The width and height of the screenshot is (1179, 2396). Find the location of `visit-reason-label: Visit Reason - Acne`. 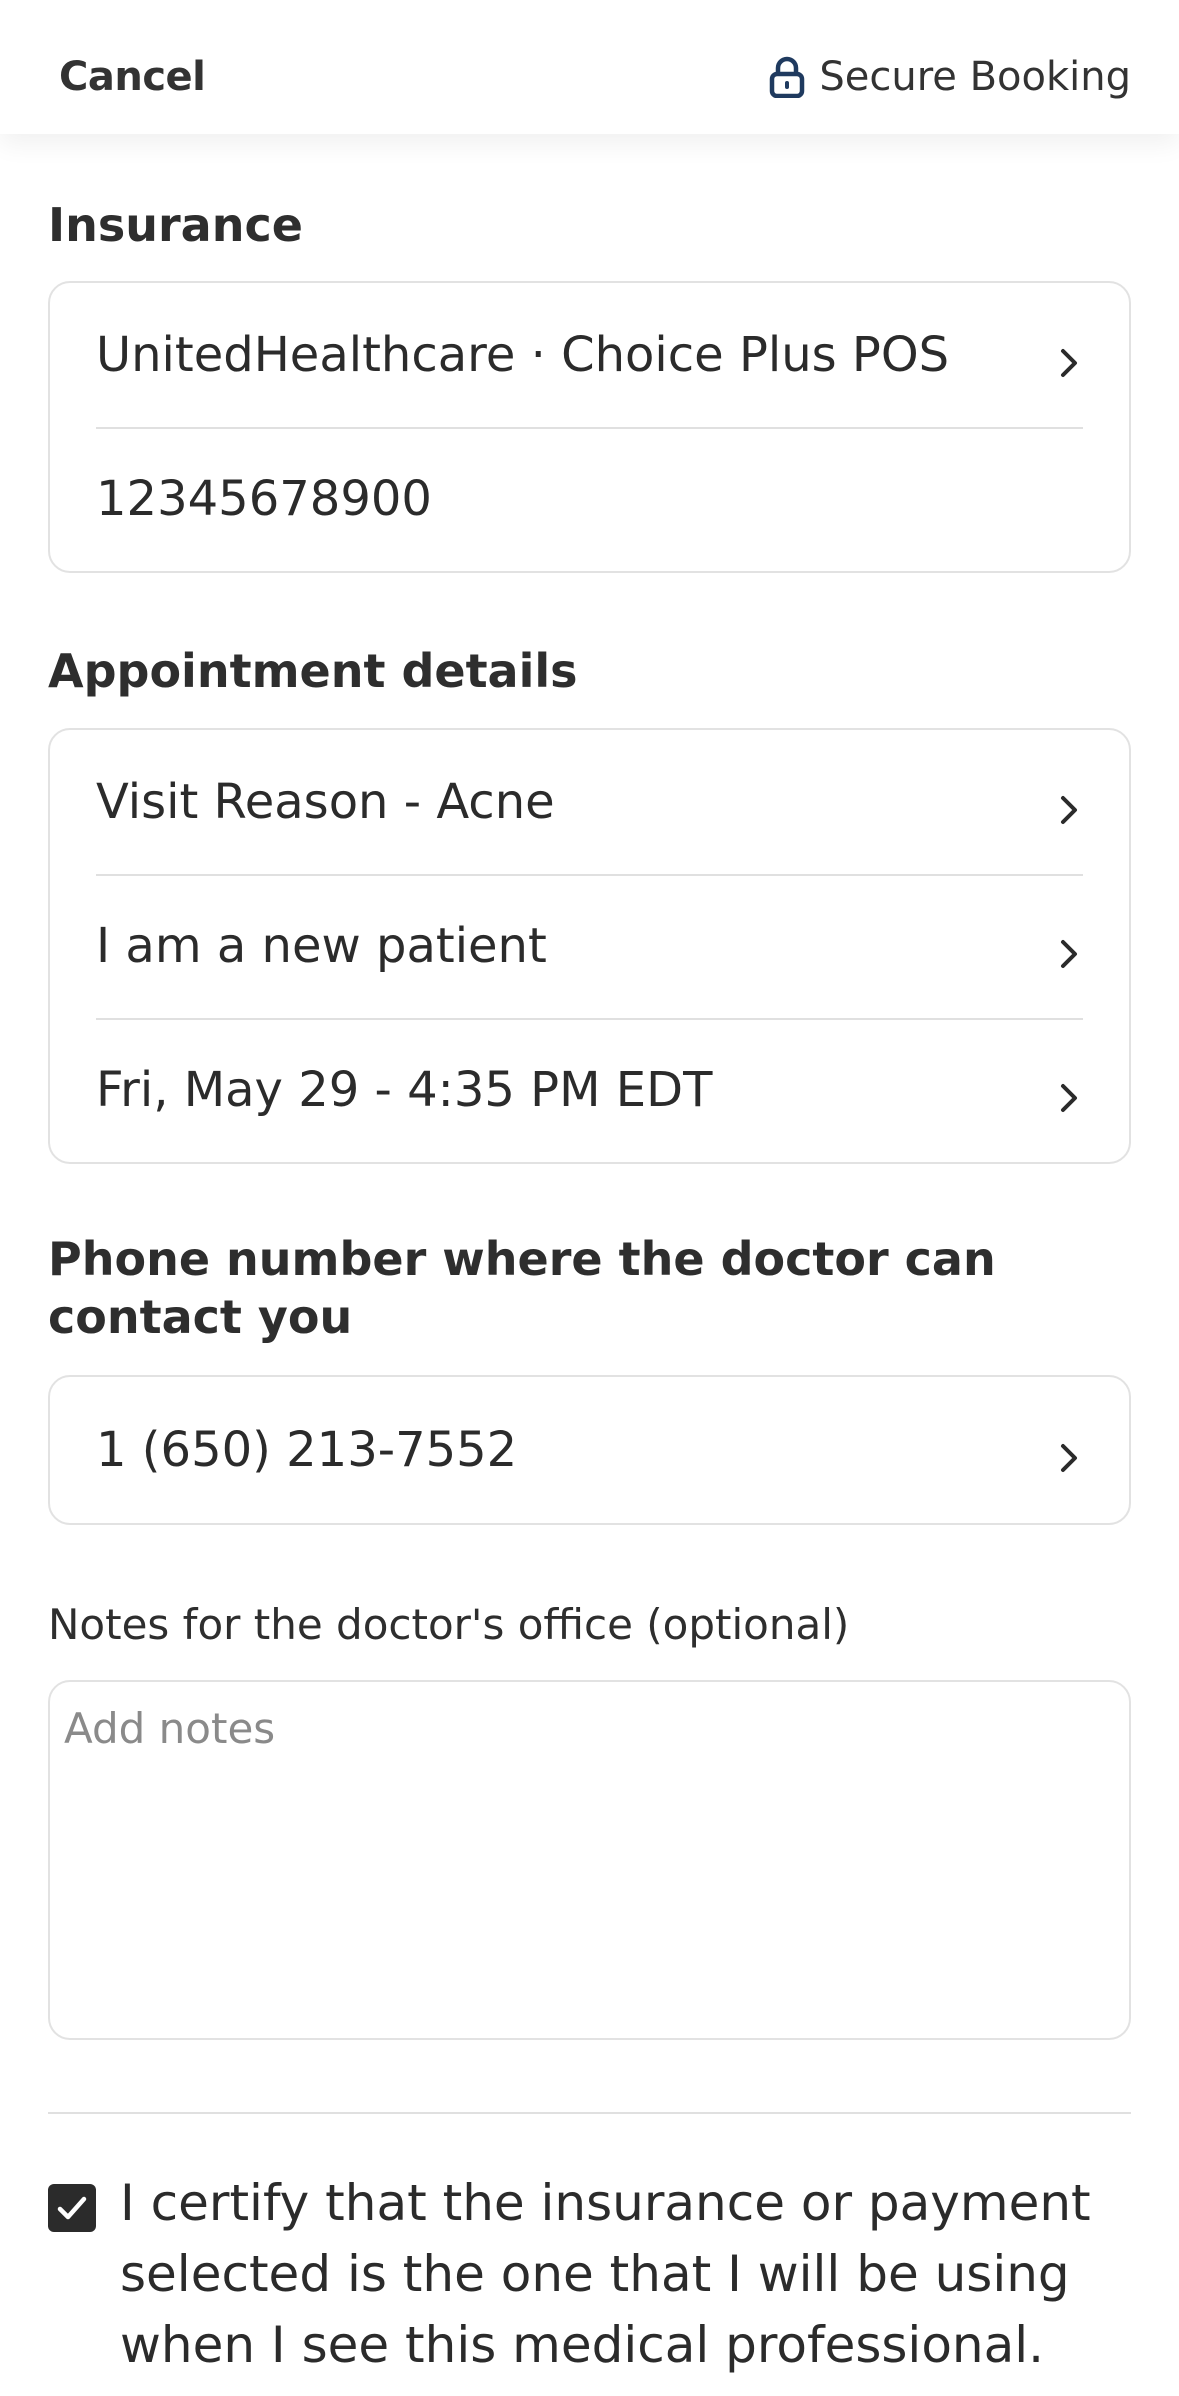

visit-reason-label: Visit Reason - Acne is located at coordinates (325, 802).